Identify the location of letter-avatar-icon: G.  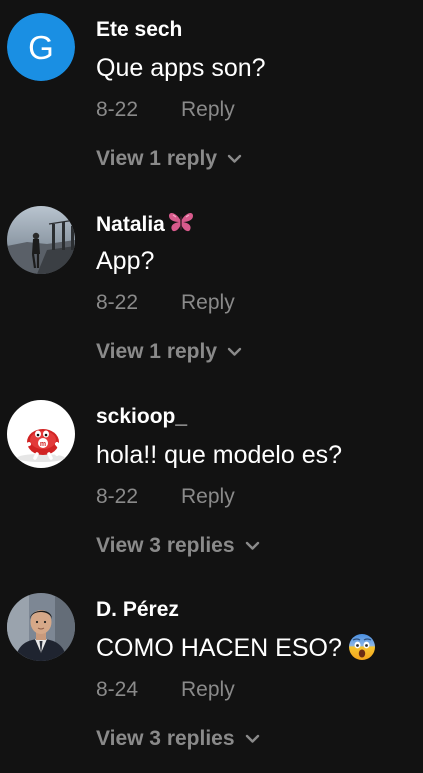
(41, 47).